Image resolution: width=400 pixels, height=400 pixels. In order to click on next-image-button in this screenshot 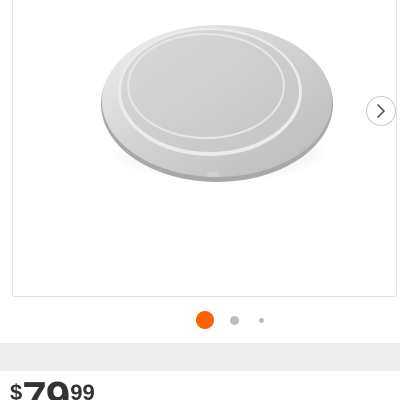, I will do `click(381, 111)`.